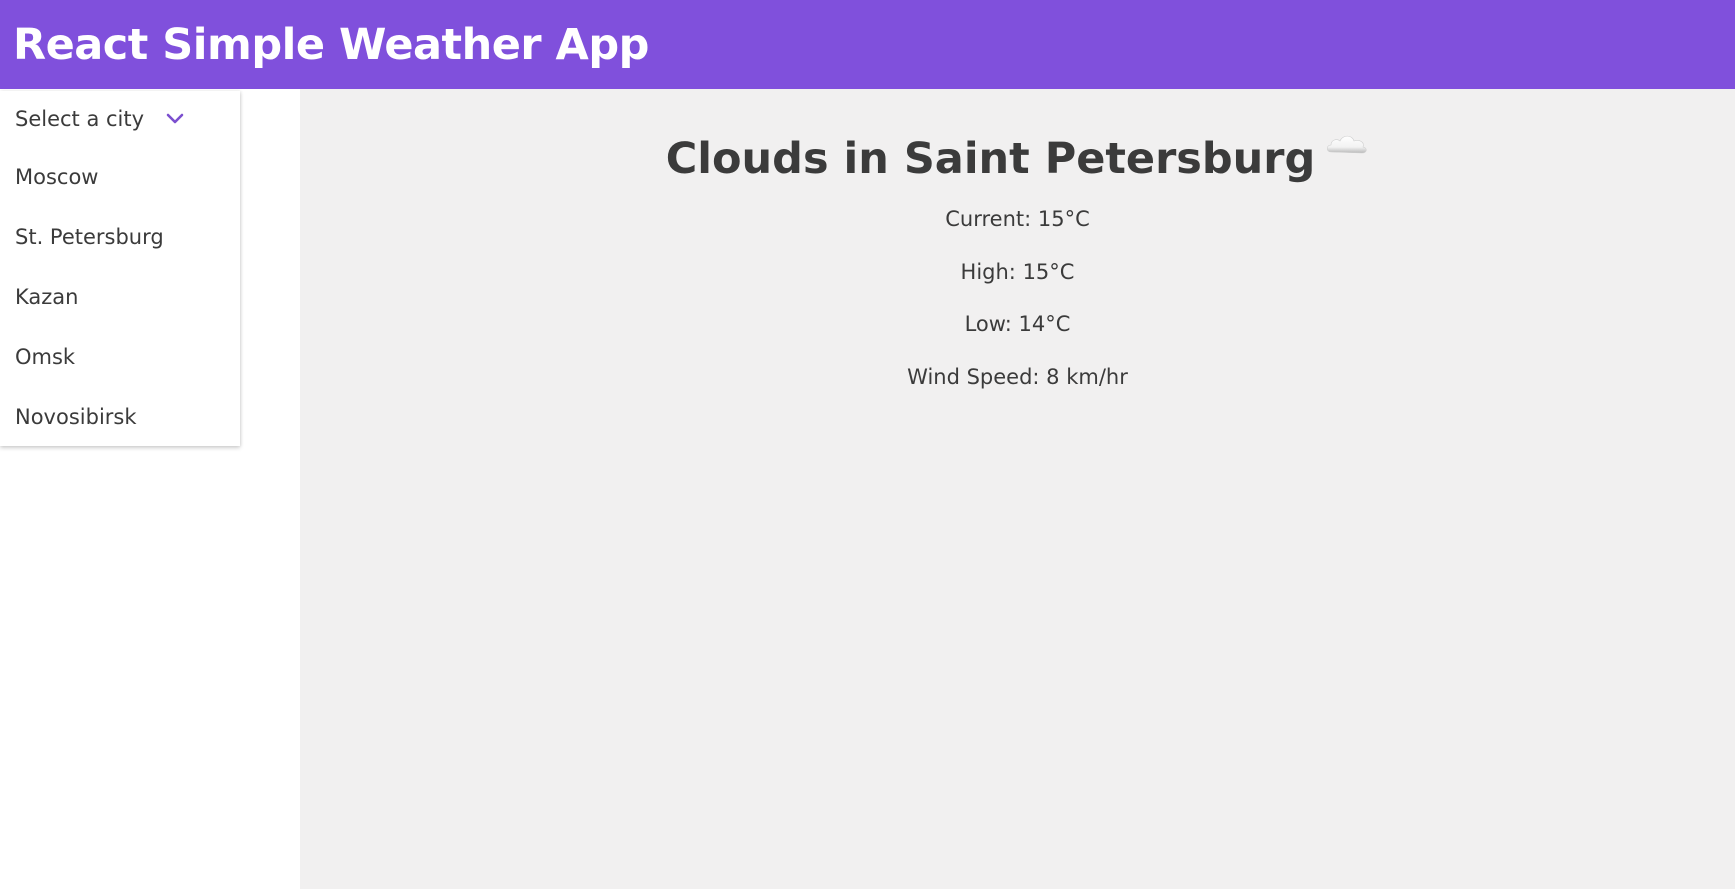 The width and height of the screenshot is (1735, 889). Describe the element at coordinates (1017, 271) in the screenshot. I see `high-temp: High: 15°C` at that location.